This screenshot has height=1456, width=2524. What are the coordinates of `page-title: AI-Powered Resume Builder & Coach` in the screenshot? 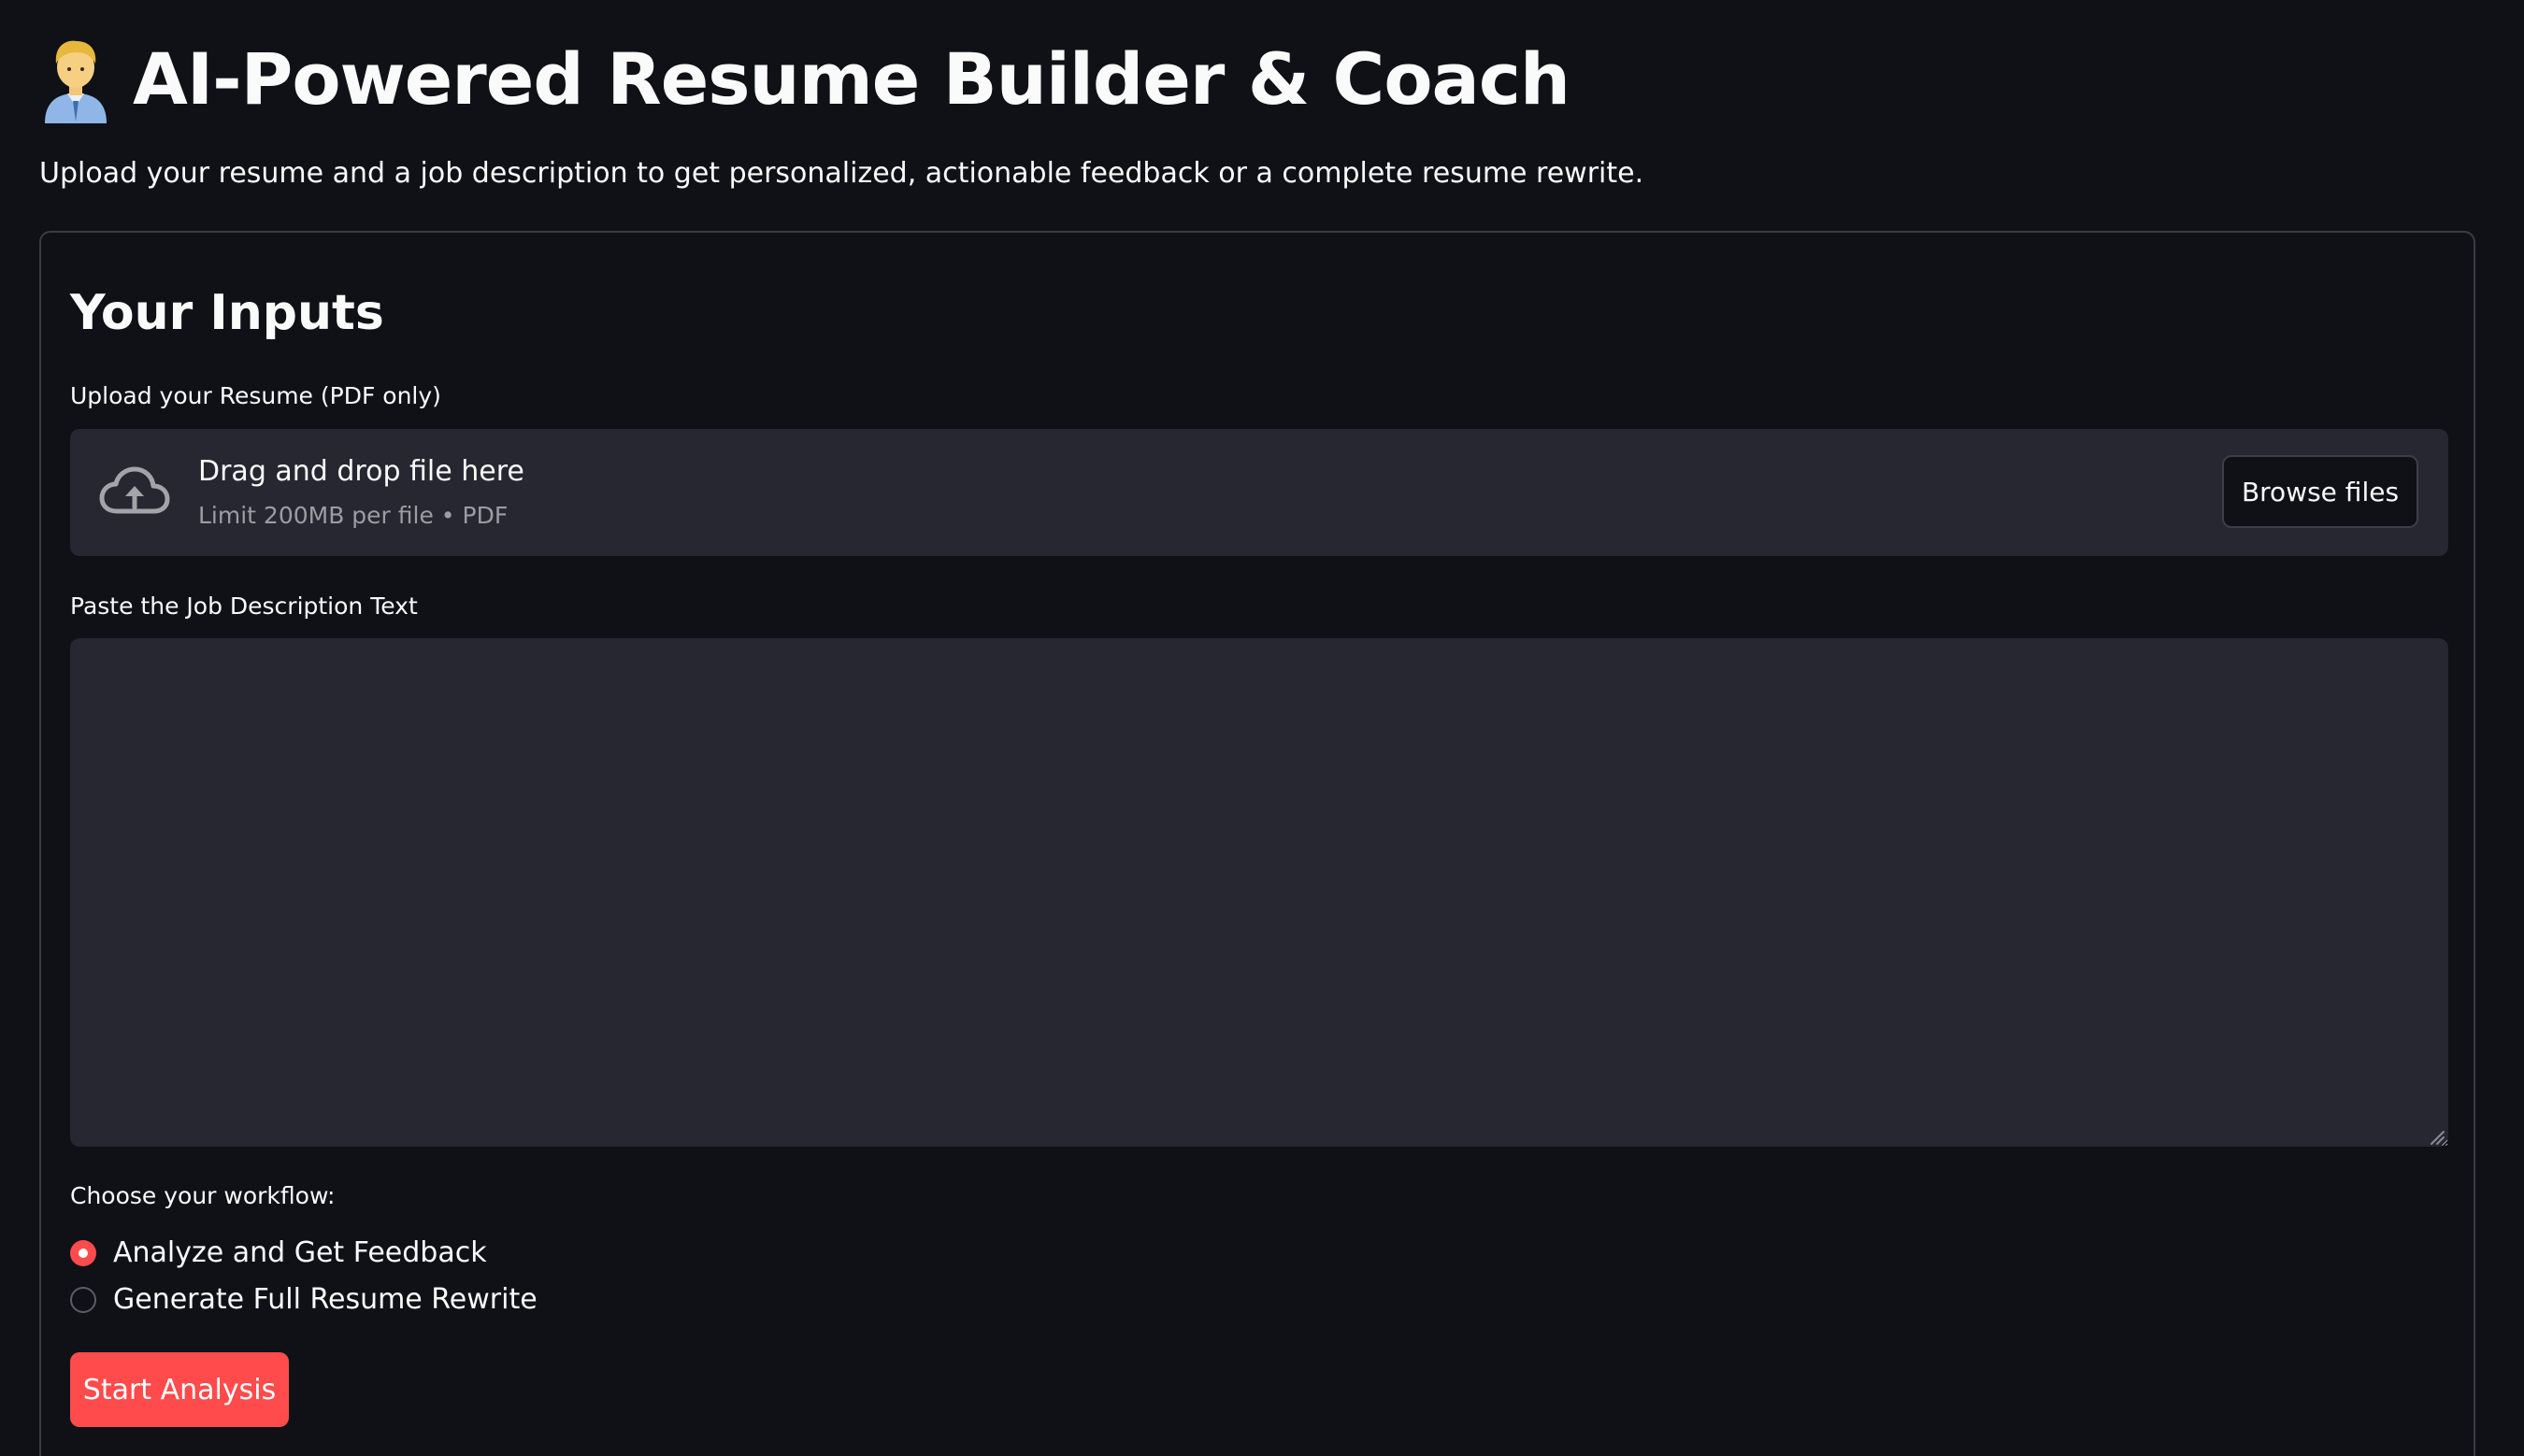 It's located at (851, 79).